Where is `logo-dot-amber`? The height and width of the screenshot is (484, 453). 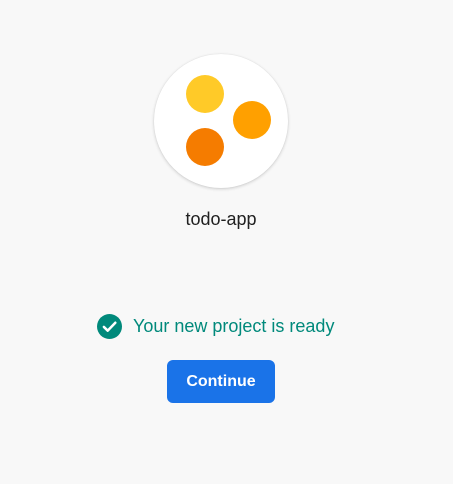 logo-dot-amber is located at coordinates (252, 120).